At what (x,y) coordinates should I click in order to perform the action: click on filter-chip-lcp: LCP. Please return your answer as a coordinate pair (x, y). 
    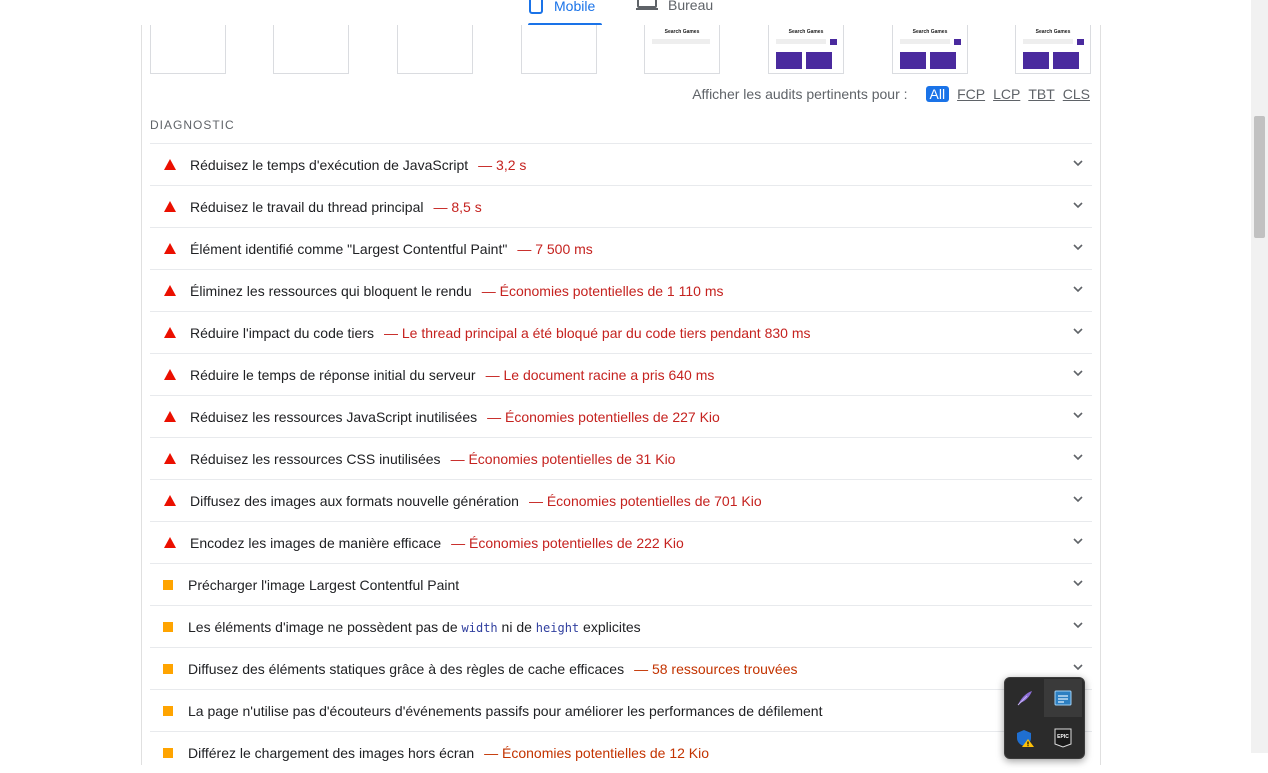
    Looking at the image, I should click on (1006, 94).